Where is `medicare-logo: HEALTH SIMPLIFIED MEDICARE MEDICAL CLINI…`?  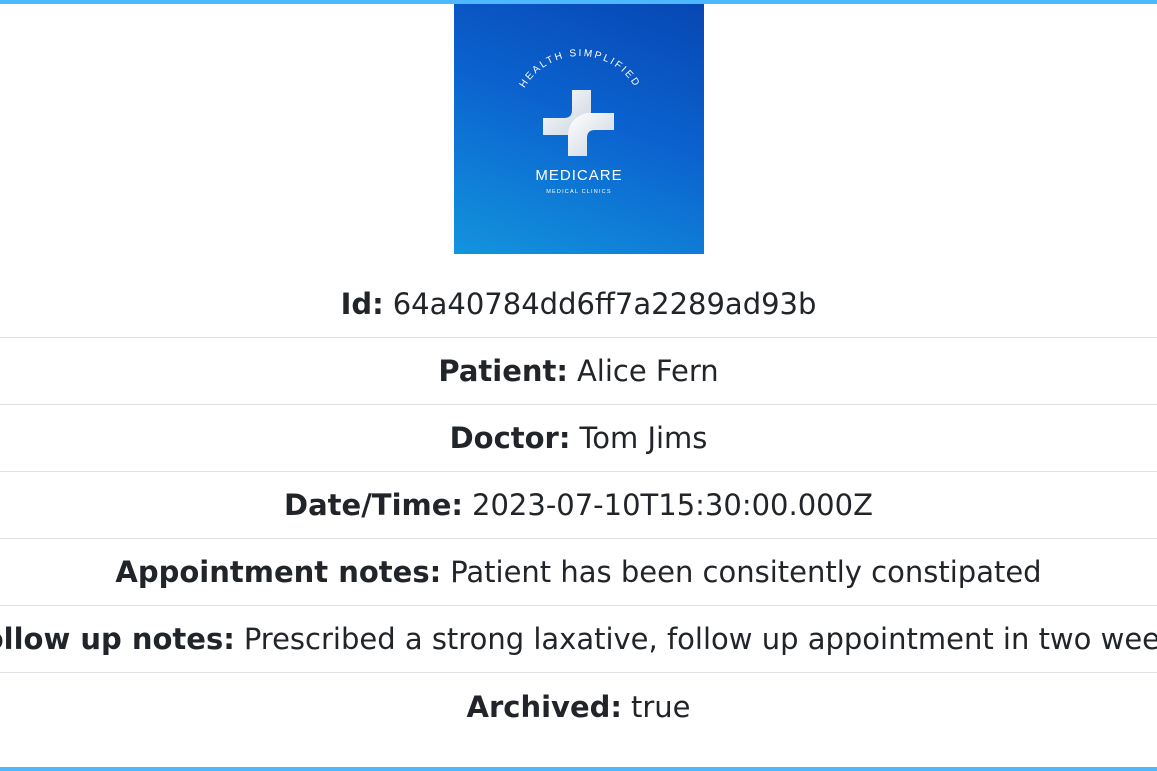
medicare-logo: HEALTH SIMPLIFIED MEDICARE MEDICAL CLINI… is located at coordinates (578, 129).